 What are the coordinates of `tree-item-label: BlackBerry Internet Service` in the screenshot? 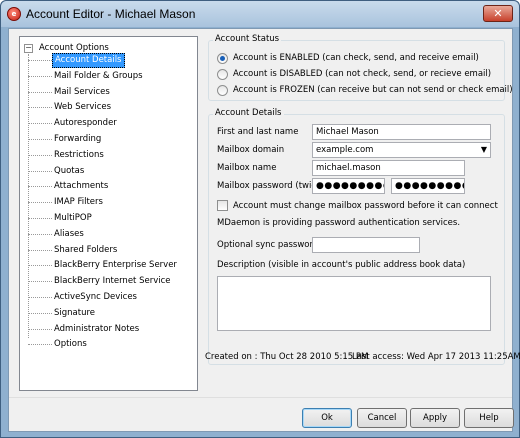 It's located at (112, 281).